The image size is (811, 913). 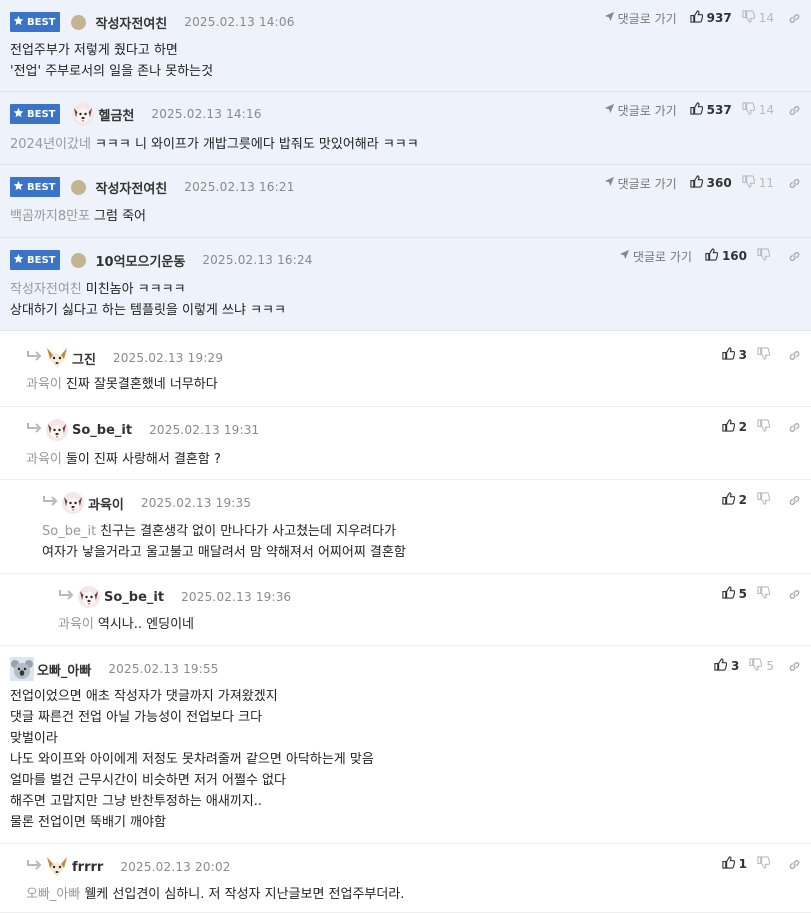 I want to click on upvote-button: 360, so click(x=711, y=183).